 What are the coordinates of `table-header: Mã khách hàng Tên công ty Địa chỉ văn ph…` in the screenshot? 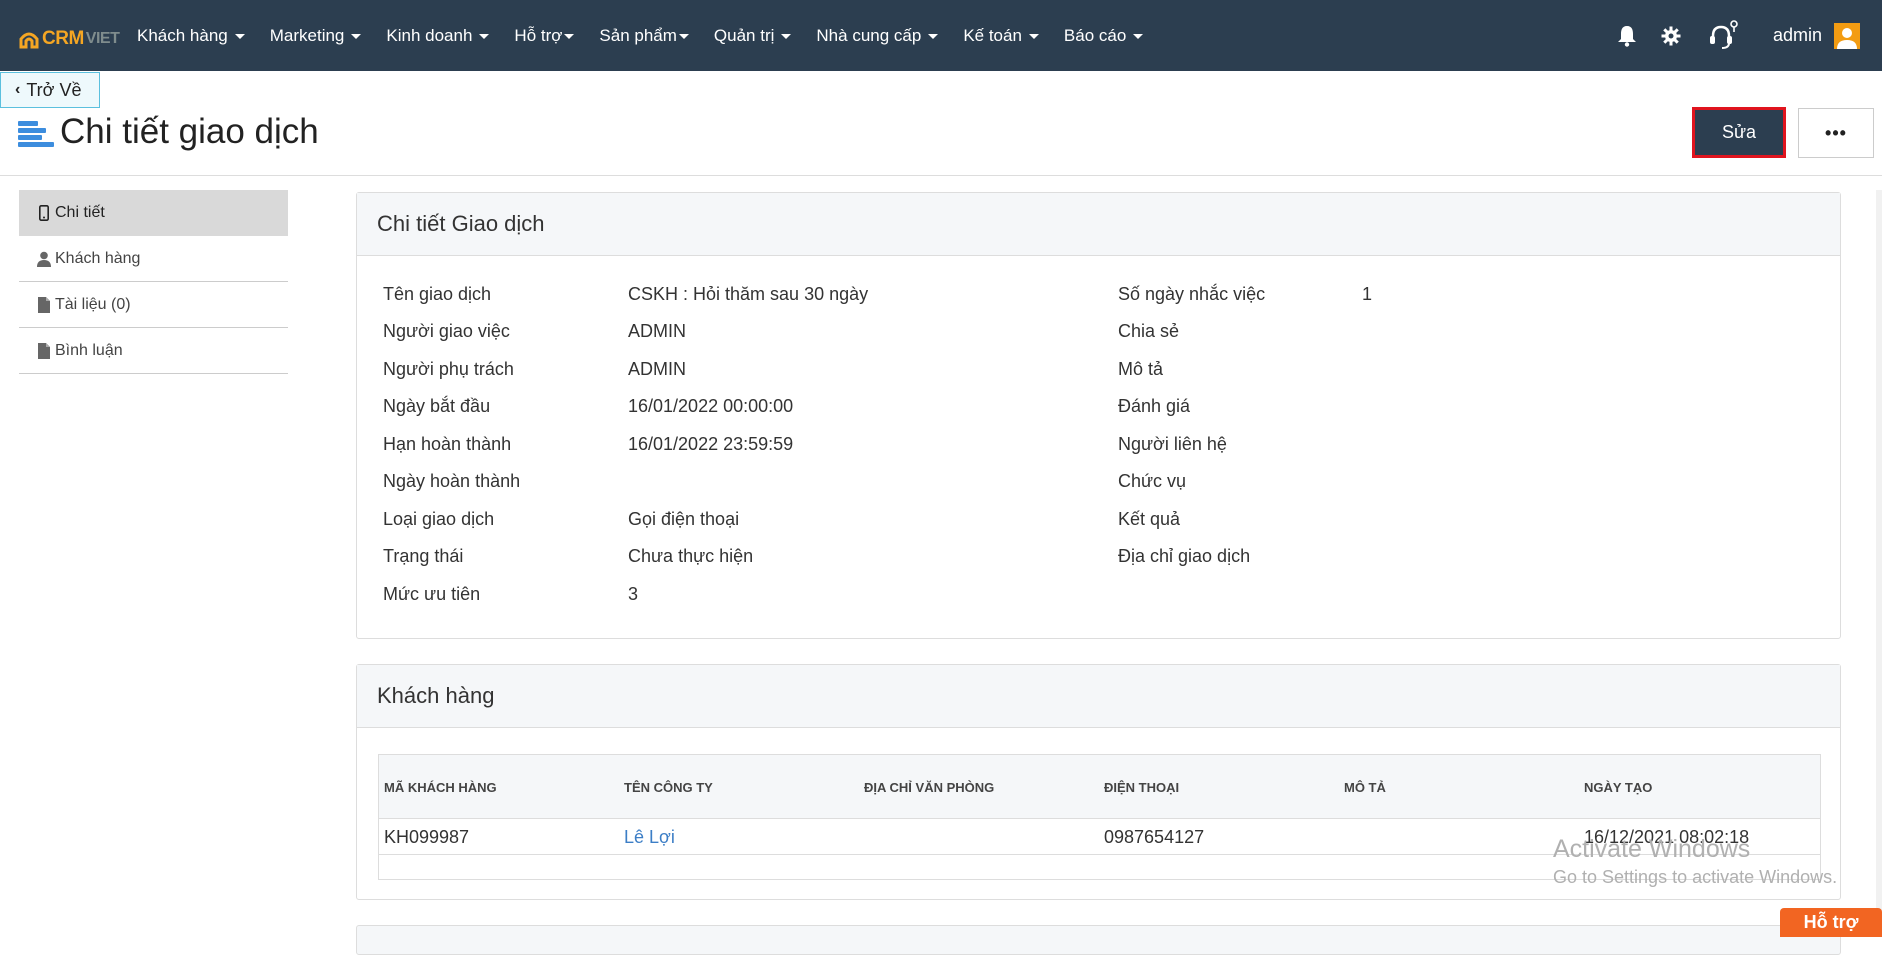 It's located at (1099, 787).